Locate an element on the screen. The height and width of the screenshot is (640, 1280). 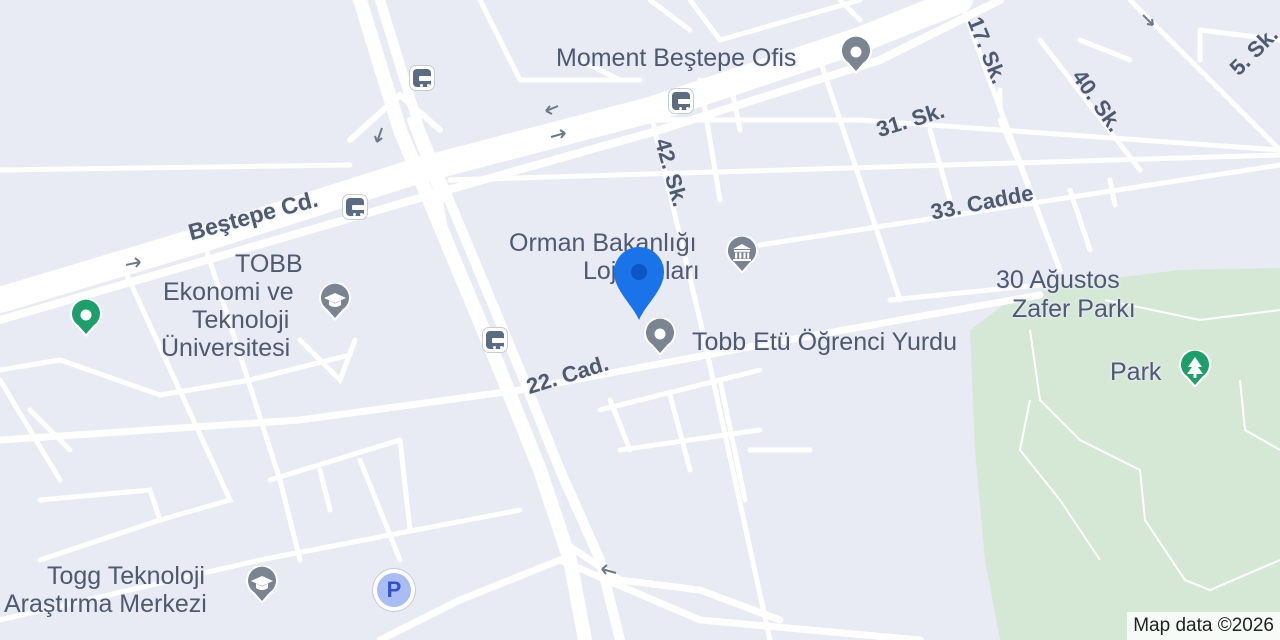
parking-letter: P is located at coordinates (394, 590).